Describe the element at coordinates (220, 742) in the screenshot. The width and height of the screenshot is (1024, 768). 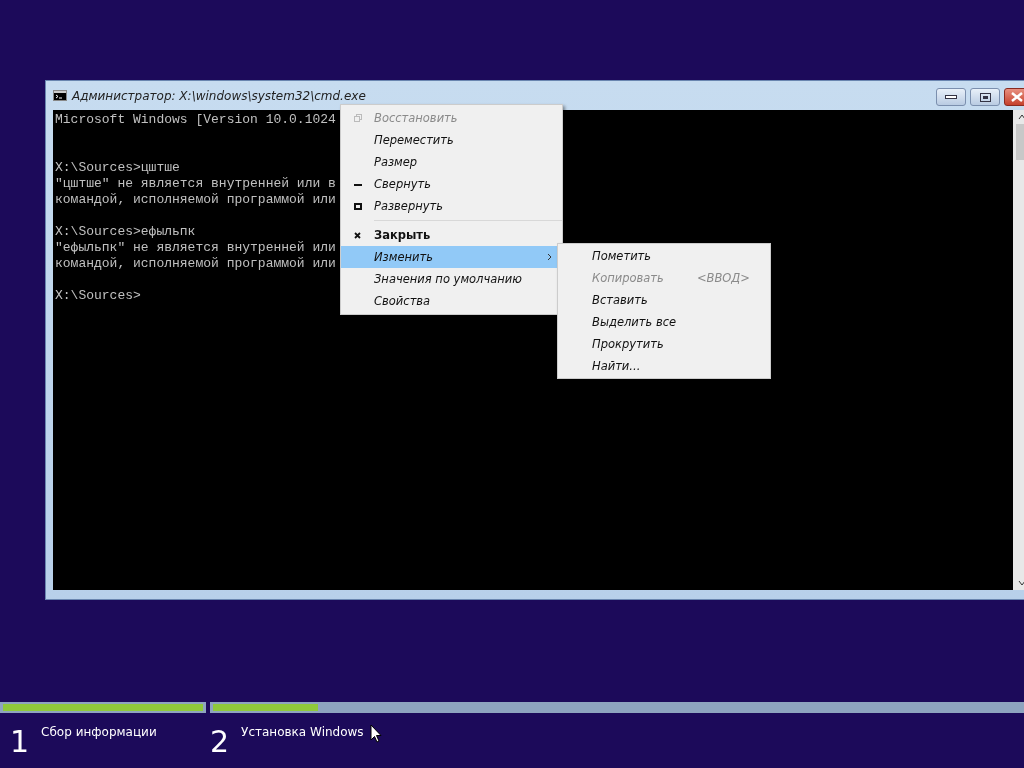
I see `step-number: 2` at that location.